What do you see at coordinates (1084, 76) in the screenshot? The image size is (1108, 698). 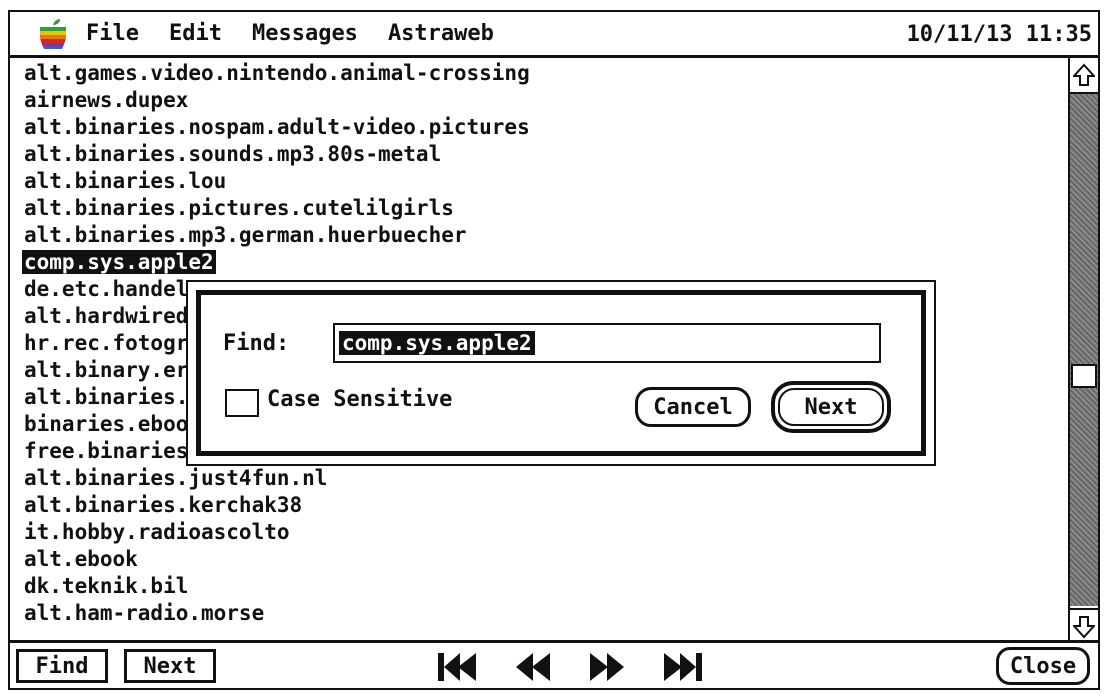 I see `scroll-up-arrow-icon` at bounding box center [1084, 76].